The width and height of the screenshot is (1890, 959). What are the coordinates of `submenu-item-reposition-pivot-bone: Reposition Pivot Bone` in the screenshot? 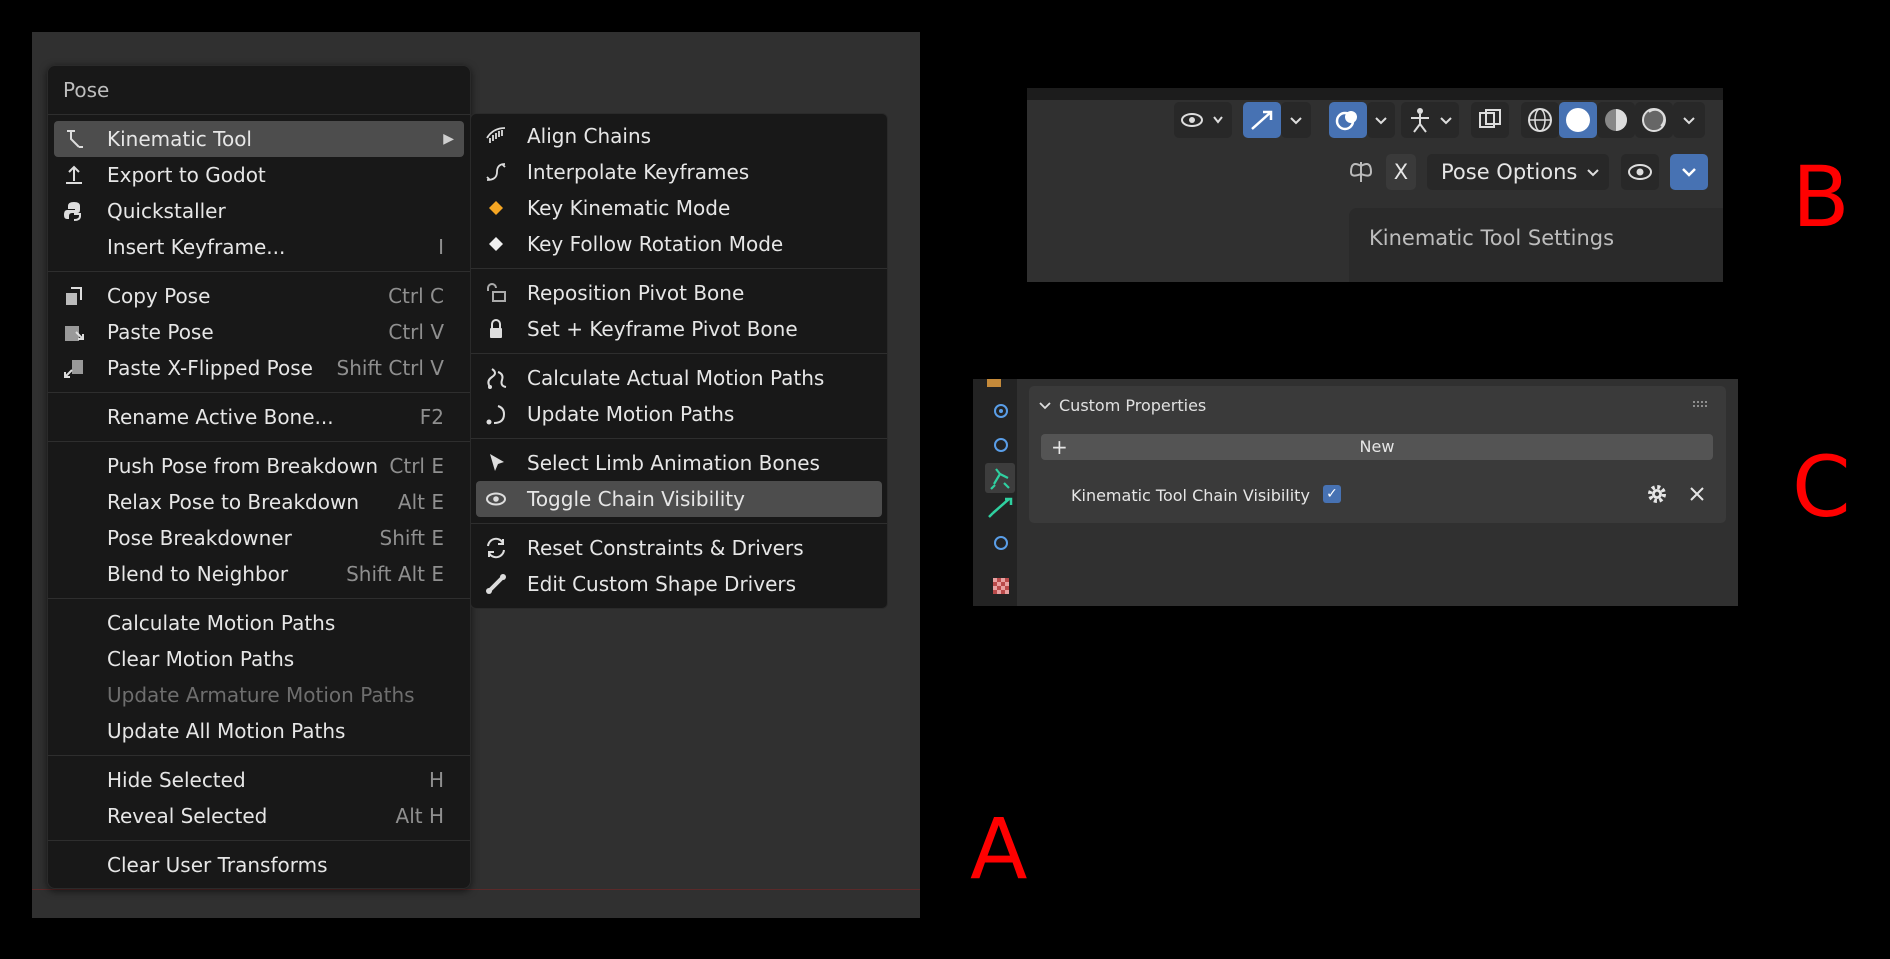 It's located at (679, 293).